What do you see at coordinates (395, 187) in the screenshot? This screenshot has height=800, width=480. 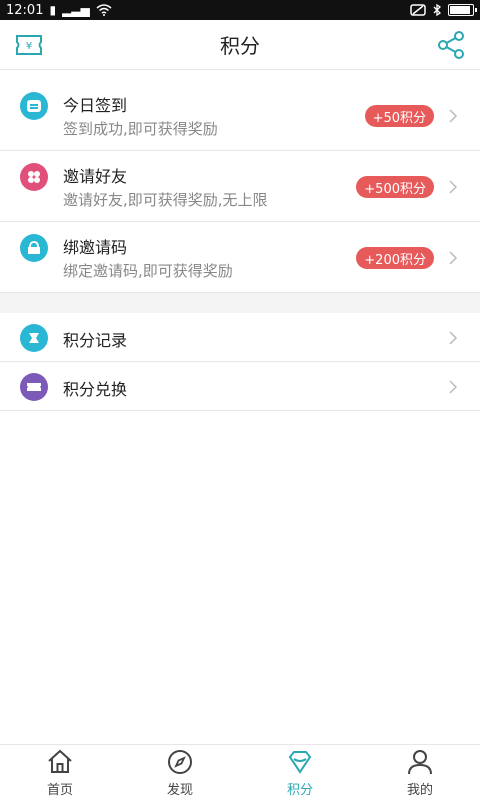 I see `points-badge: +500积分` at bounding box center [395, 187].